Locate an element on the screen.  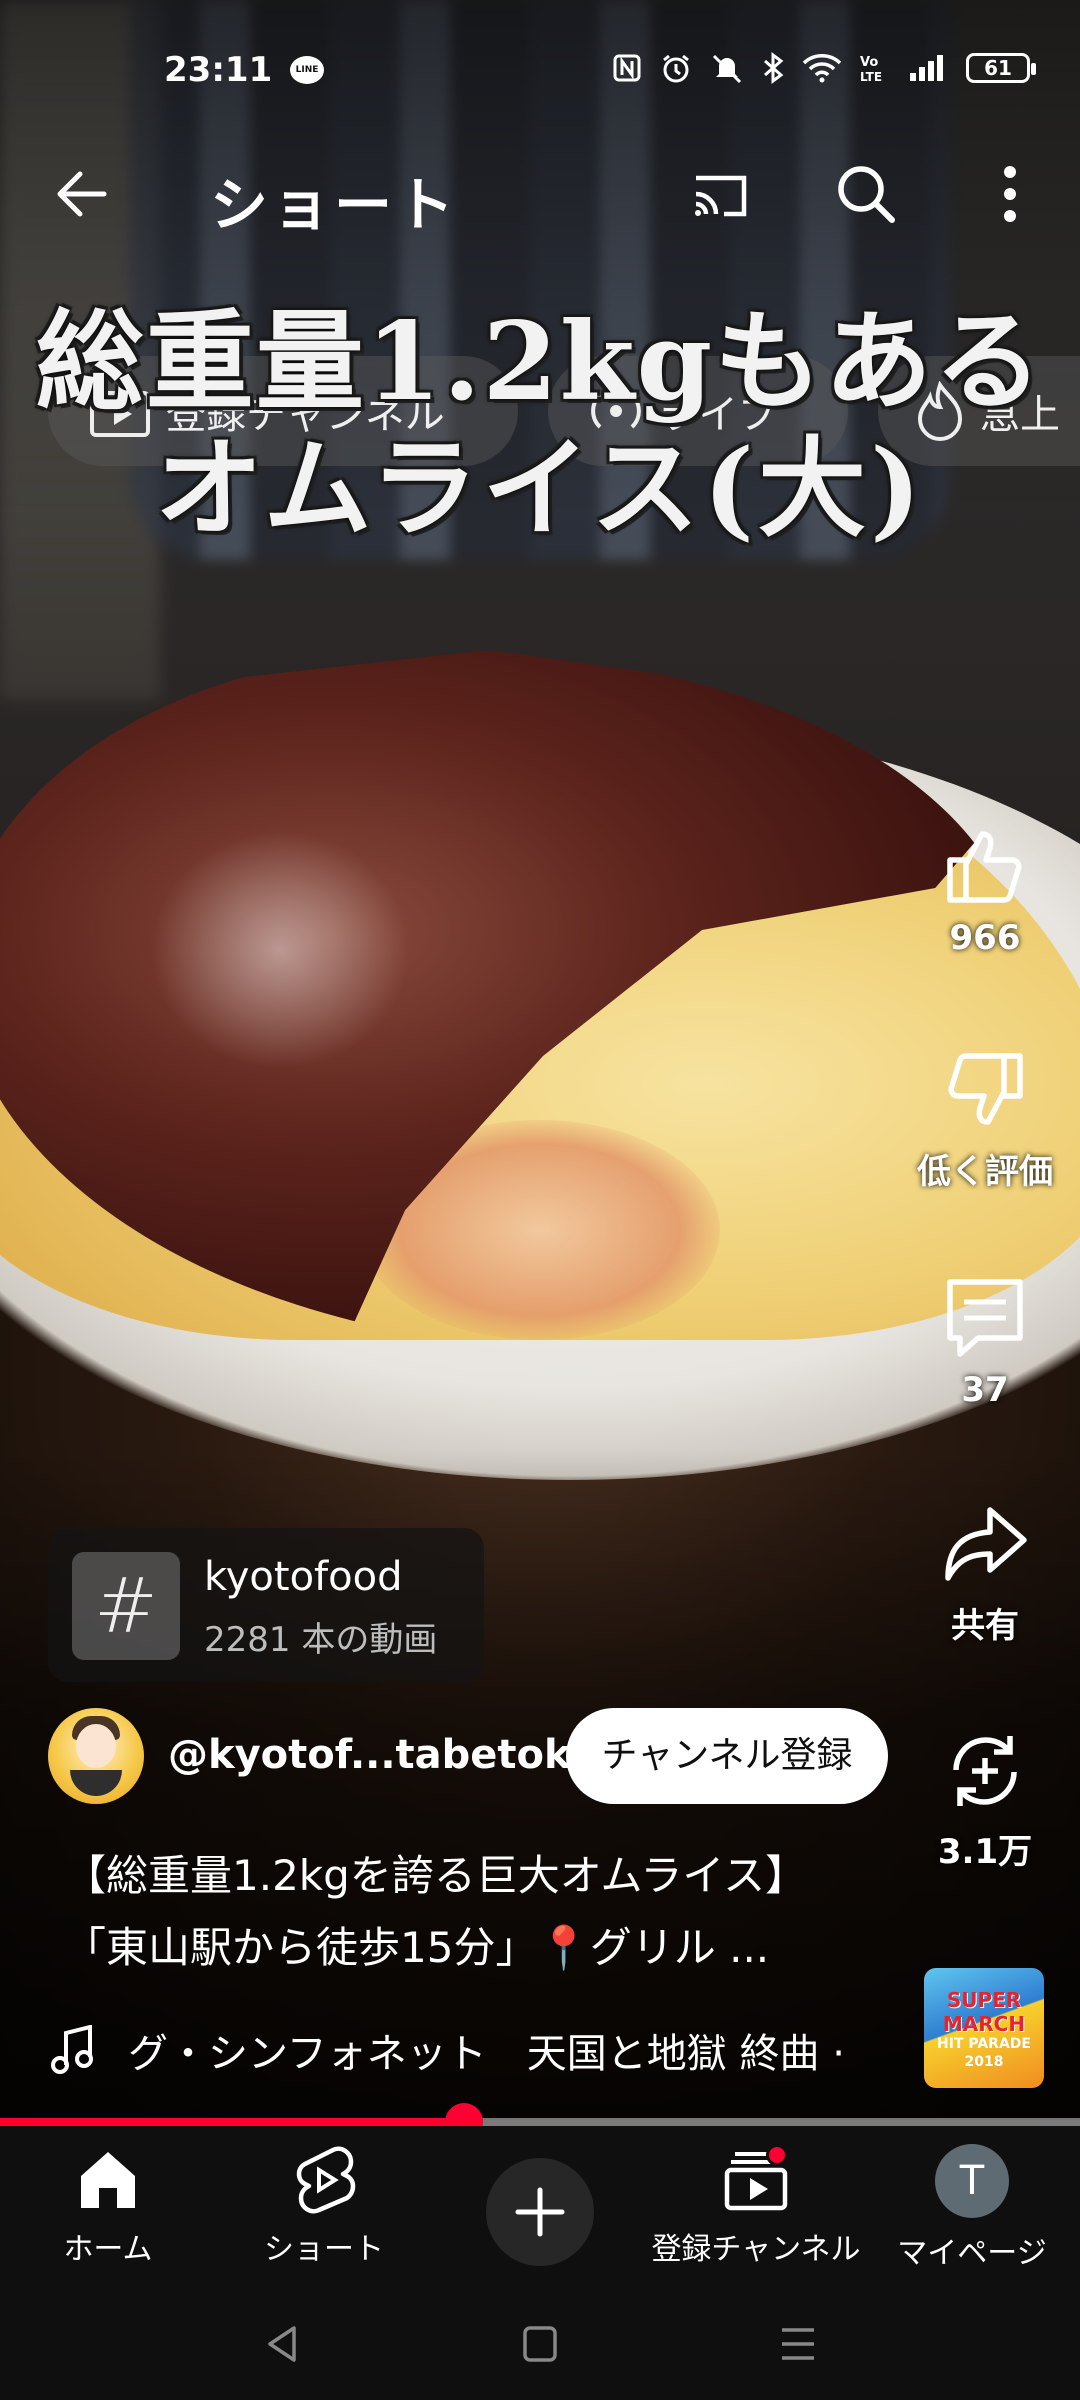
thumbs-down-icon is located at coordinates (985, 1089).